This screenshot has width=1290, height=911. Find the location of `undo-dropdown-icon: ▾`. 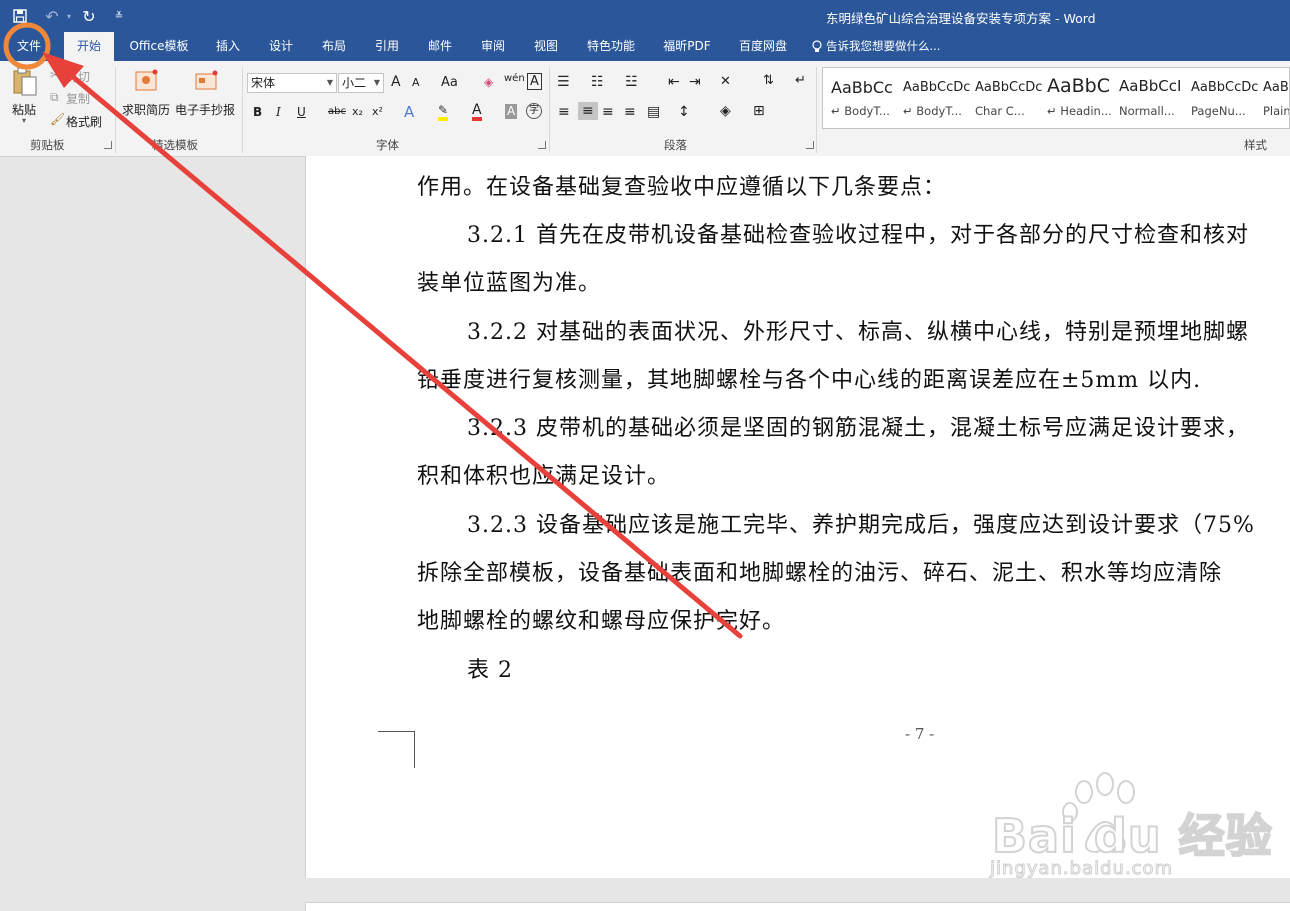

undo-dropdown-icon: ▾ is located at coordinates (69, 16).